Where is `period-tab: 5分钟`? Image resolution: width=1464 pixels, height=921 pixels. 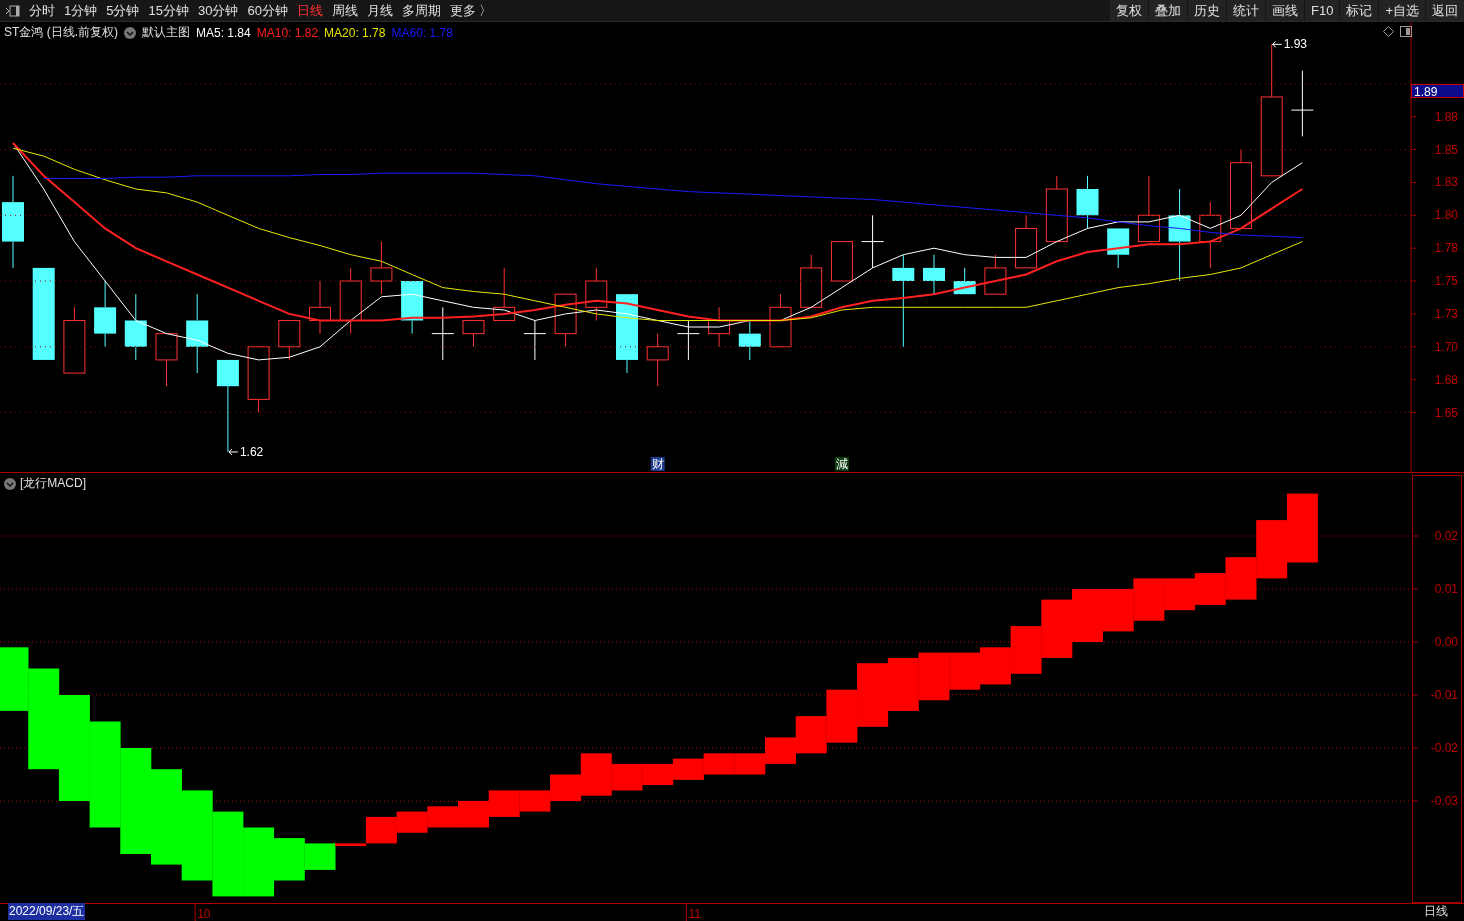
period-tab: 5分钟 is located at coordinates (123, 10).